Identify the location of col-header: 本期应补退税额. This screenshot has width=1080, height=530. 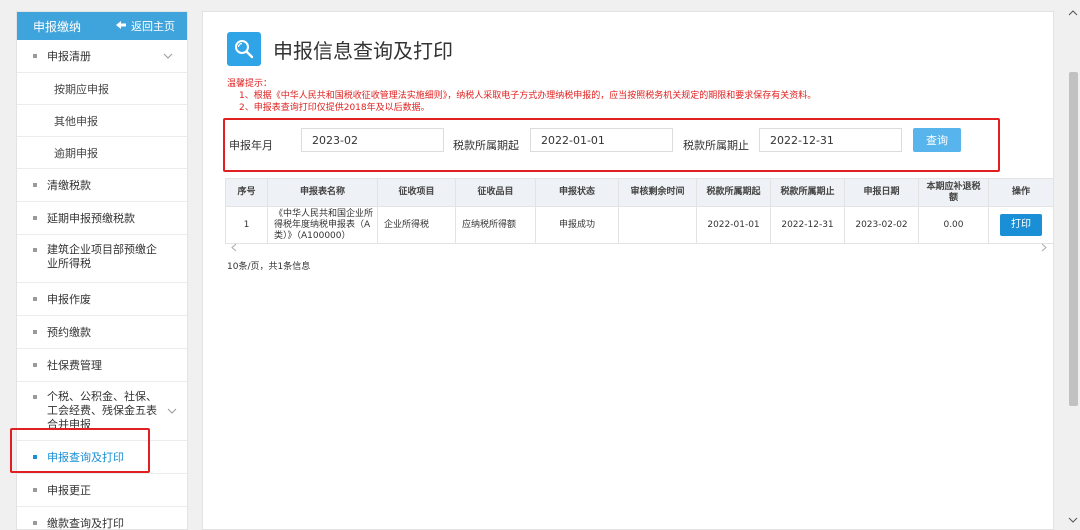
(953, 192).